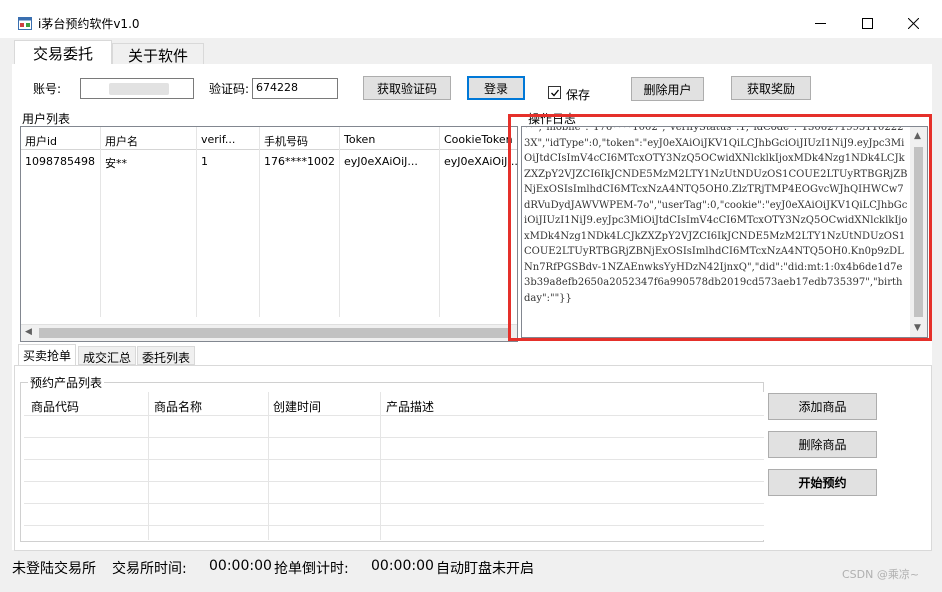  I want to click on product-list-title: 预约产品列表, so click(66, 382).